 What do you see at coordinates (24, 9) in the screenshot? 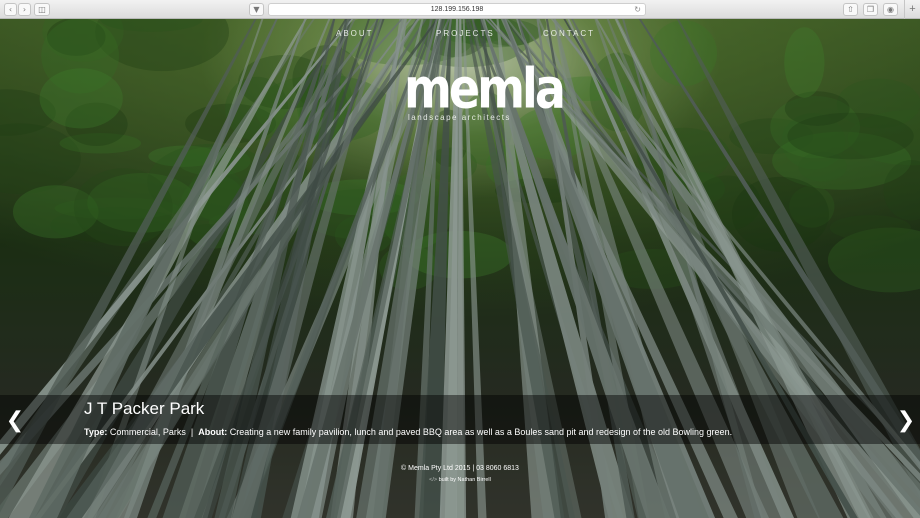
I see `forward-button: ›` at bounding box center [24, 9].